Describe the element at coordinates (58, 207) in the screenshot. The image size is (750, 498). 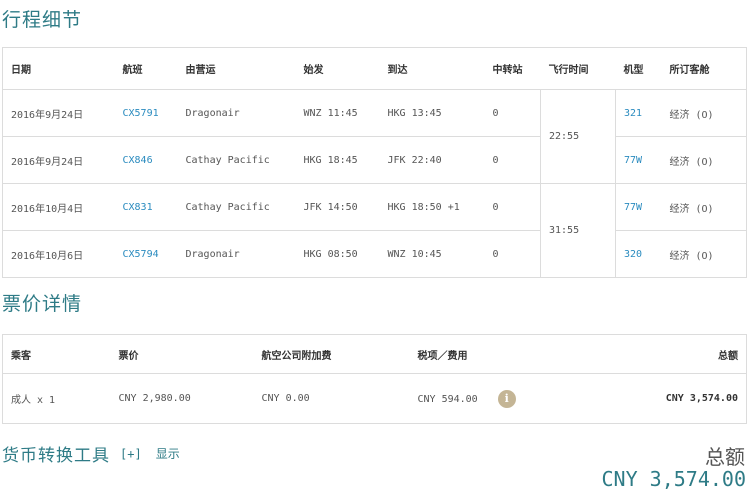
I see `flight-date: 2016年10月4日` at that location.